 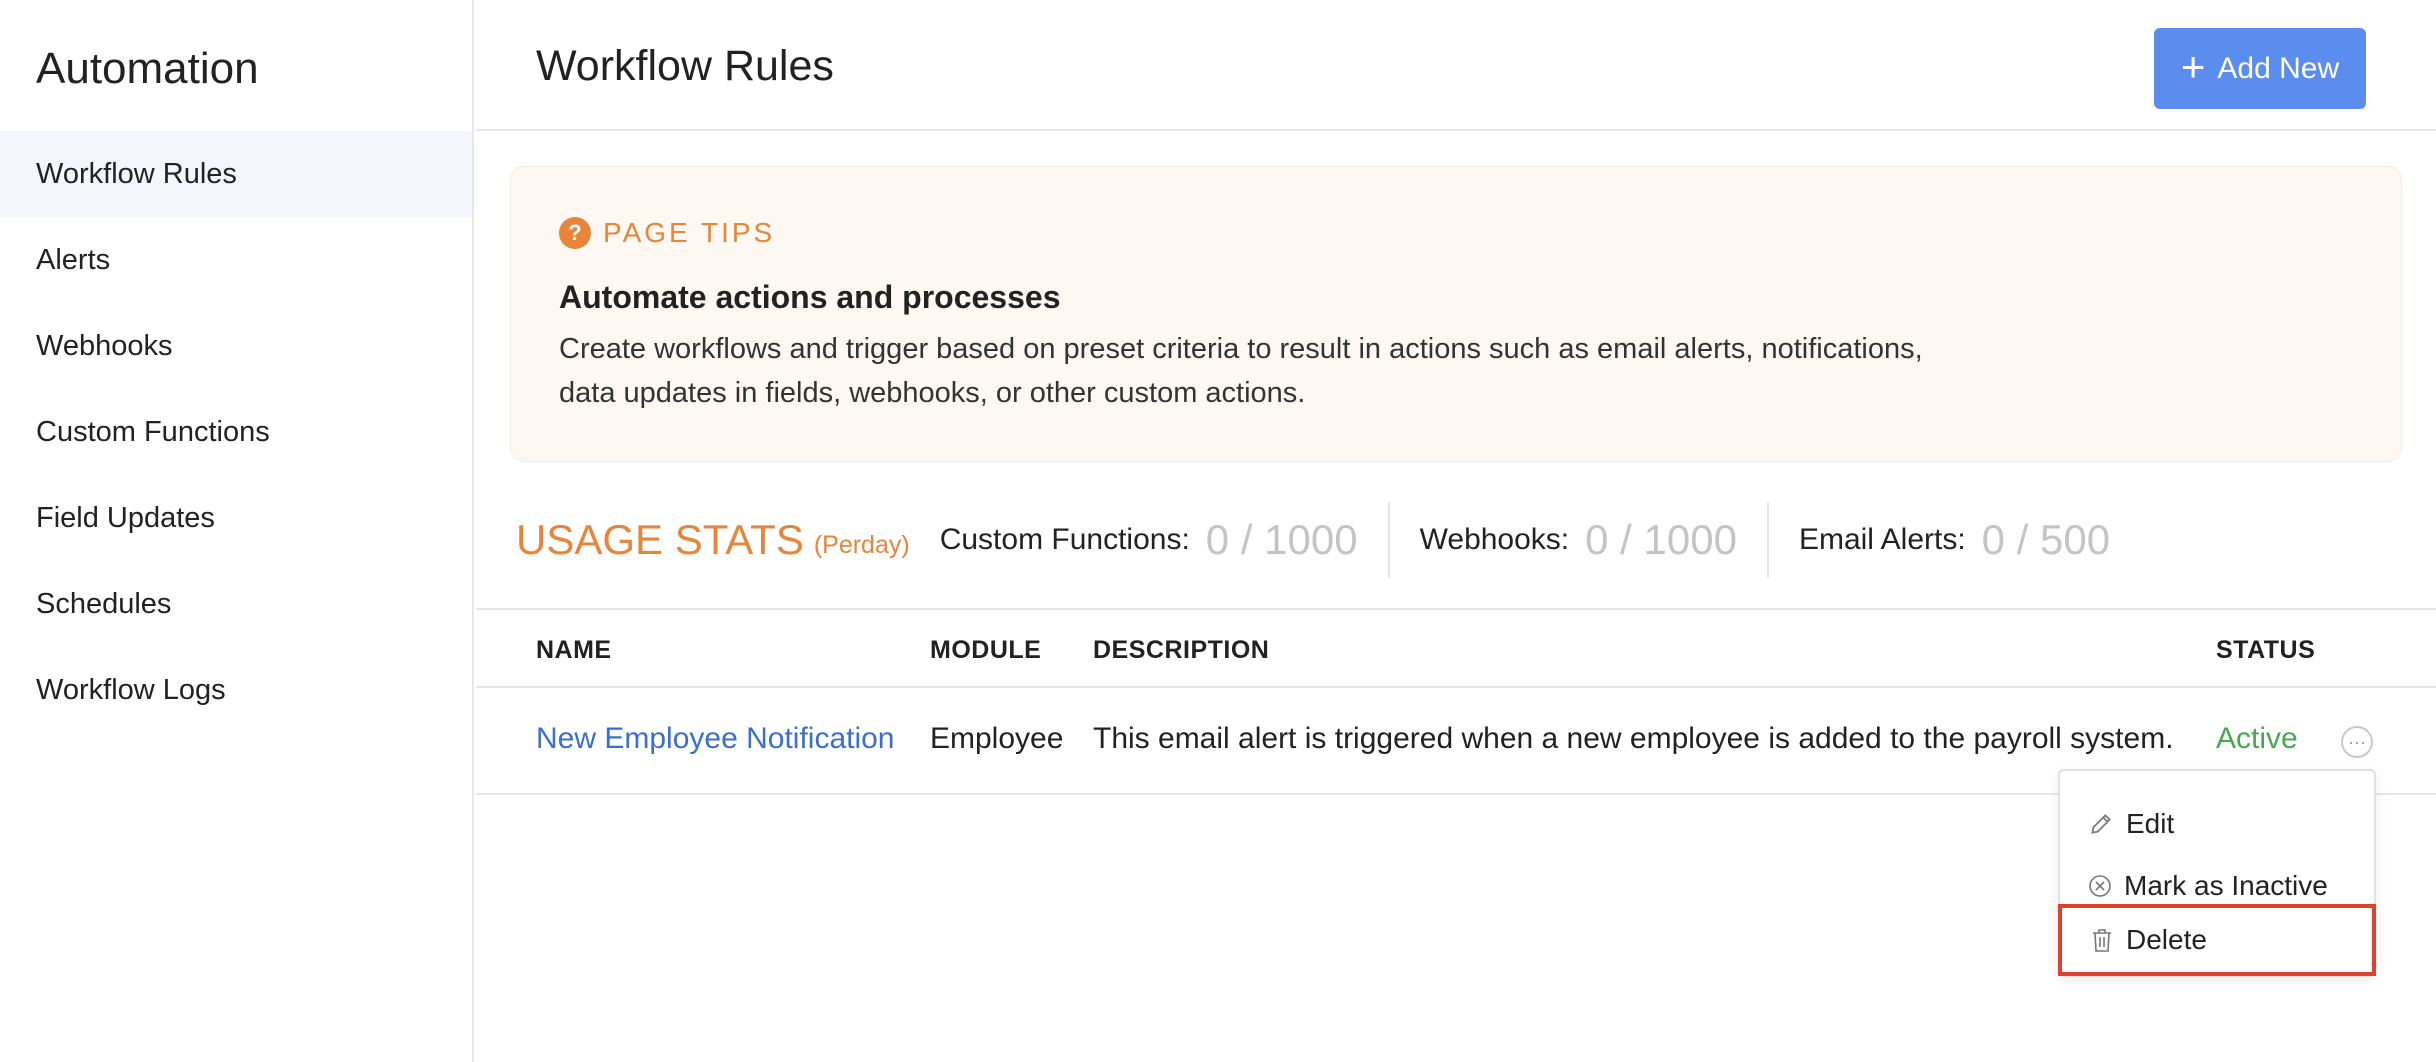 I want to click on page-header: Workflow Rules + Add New, so click(x=1456, y=65).